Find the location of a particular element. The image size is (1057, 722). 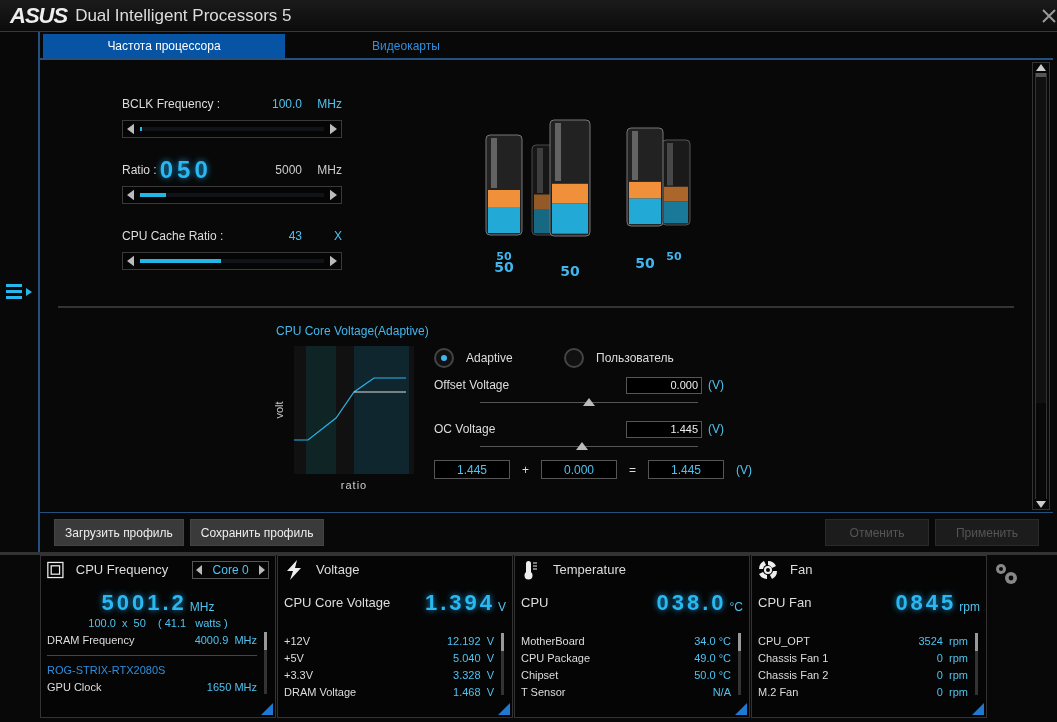

reading-value: 34.0 °C is located at coordinates (712, 641).